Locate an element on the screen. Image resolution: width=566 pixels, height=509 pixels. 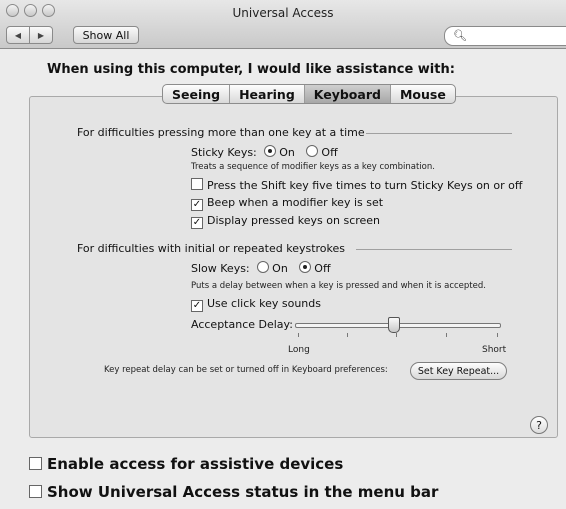
sticky-off-radio is located at coordinates (312, 151).